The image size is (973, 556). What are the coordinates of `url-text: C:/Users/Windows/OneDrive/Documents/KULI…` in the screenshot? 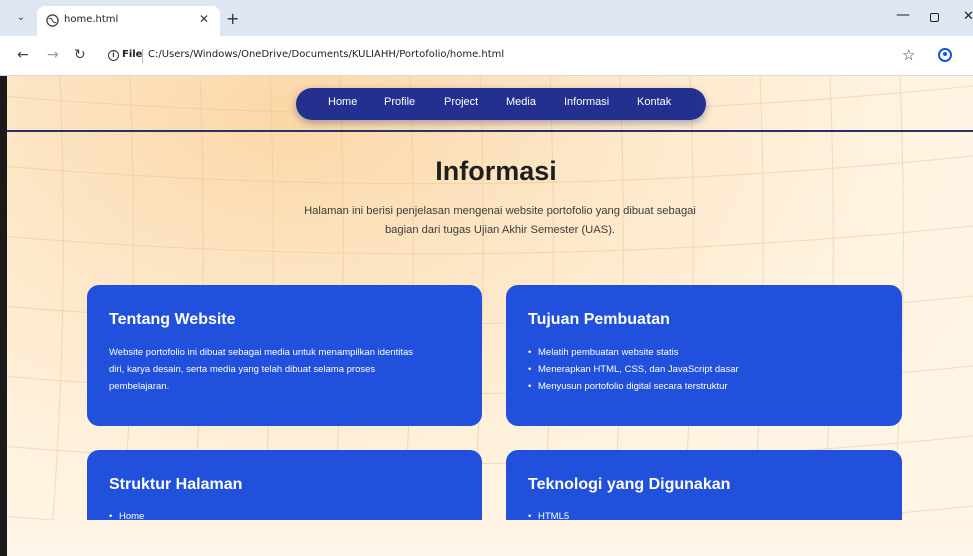 It's located at (326, 54).